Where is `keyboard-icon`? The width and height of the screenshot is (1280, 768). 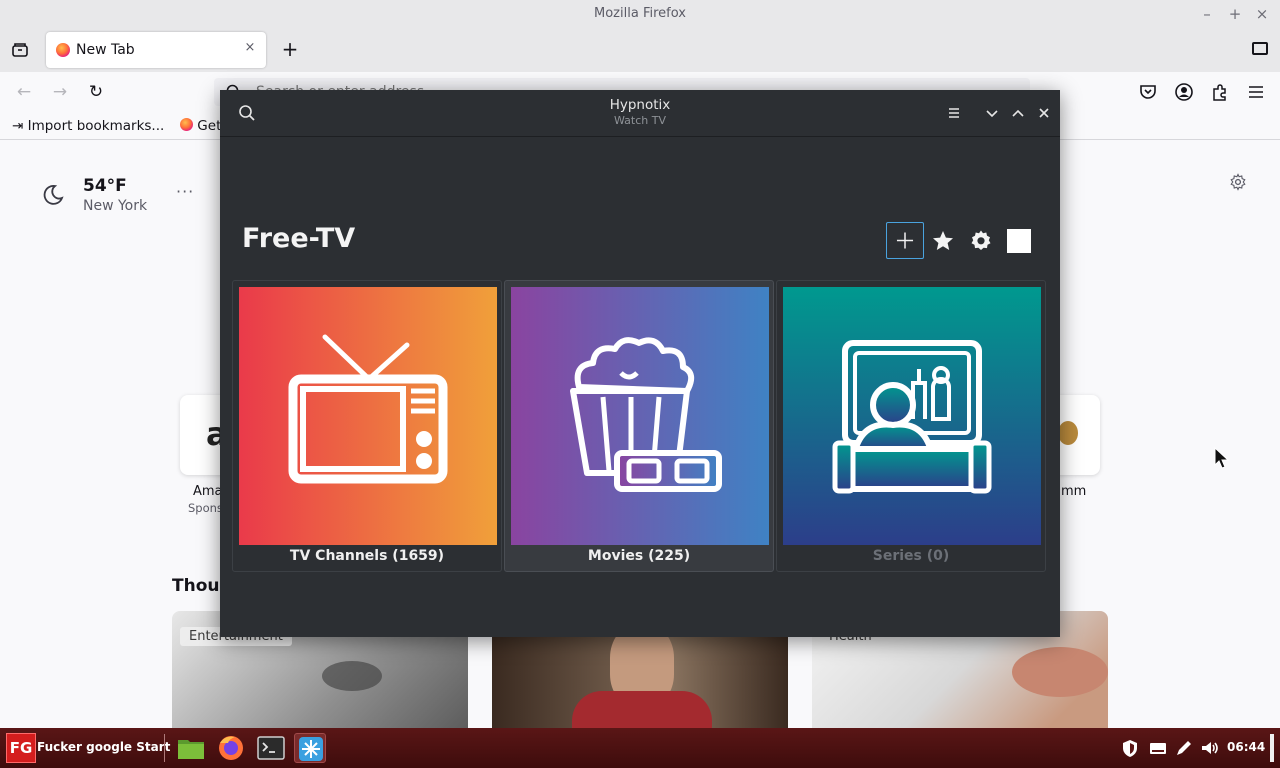 keyboard-icon is located at coordinates (1158, 748).